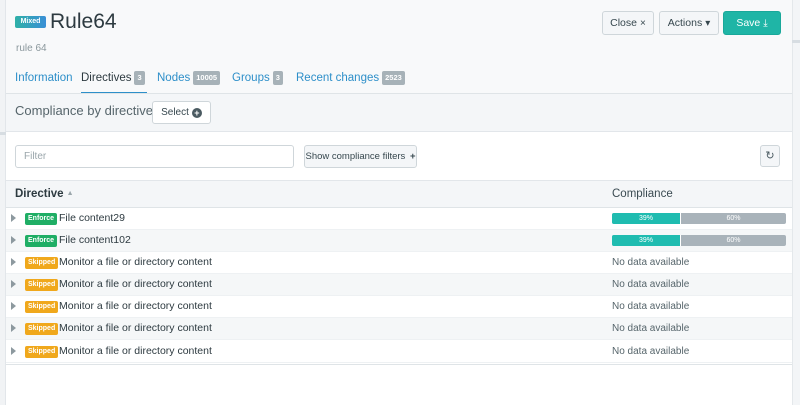  What do you see at coordinates (623, 23) in the screenshot?
I see `close-button-label: Close` at bounding box center [623, 23].